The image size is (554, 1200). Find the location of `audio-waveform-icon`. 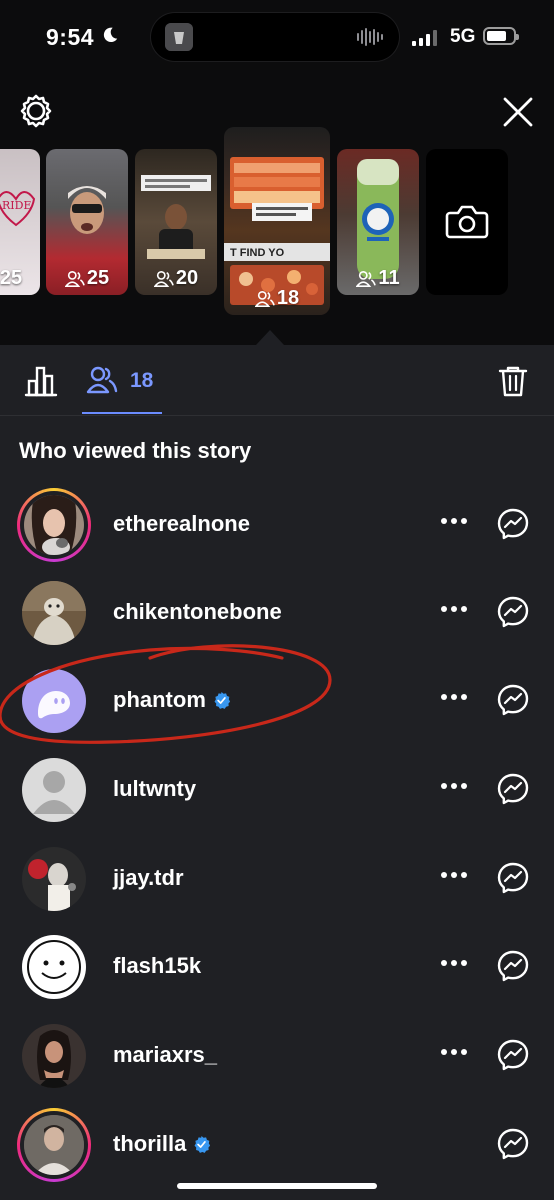

audio-waveform-icon is located at coordinates (370, 37).